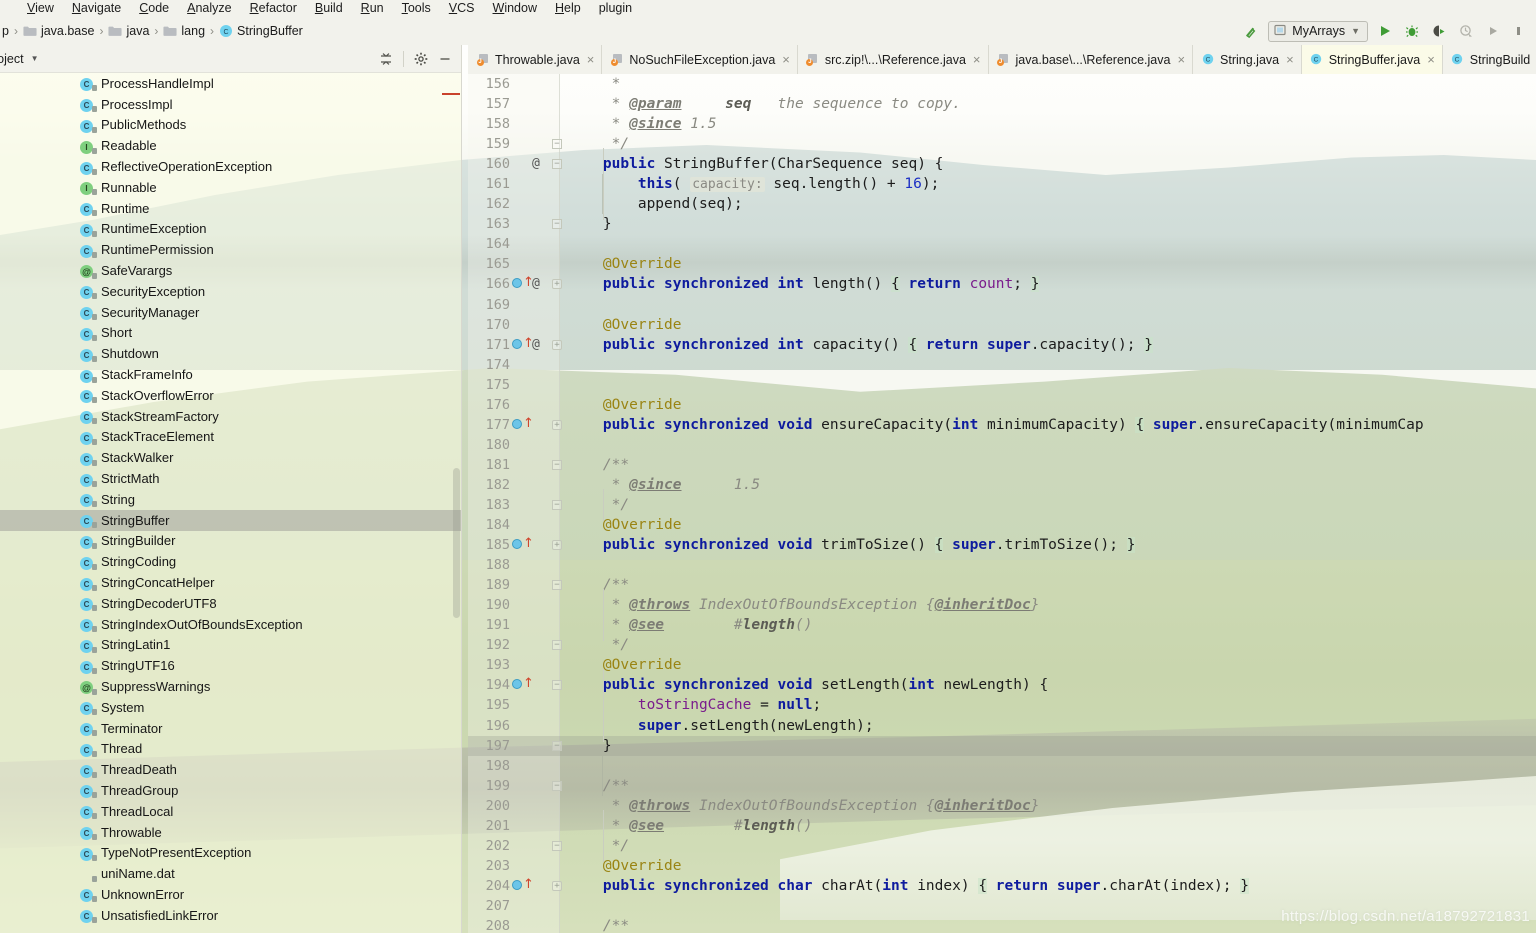 Image resolution: width=1536 pixels, height=933 pixels. What do you see at coordinates (594, 84) in the screenshot?
I see `code-line-text: *` at bounding box center [594, 84].